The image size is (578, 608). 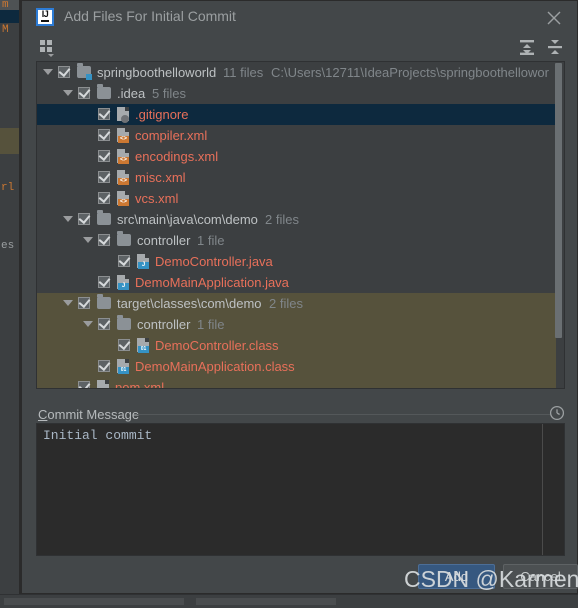 I want to click on scrollbar-thumb, so click(x=558, y=200).